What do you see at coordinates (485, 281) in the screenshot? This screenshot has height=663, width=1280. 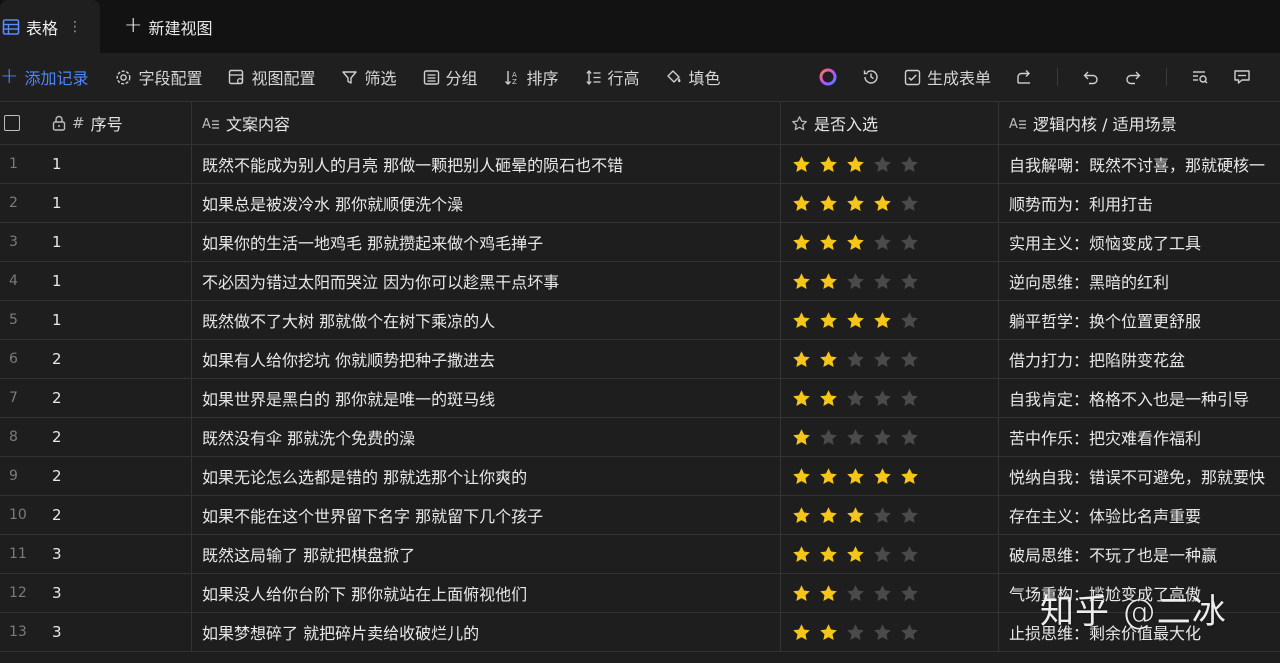 I see `text-cell: 不必因为错过太阳而哭泣 因为你可以趁黑干点坏事` at bounding box center [485, 281].